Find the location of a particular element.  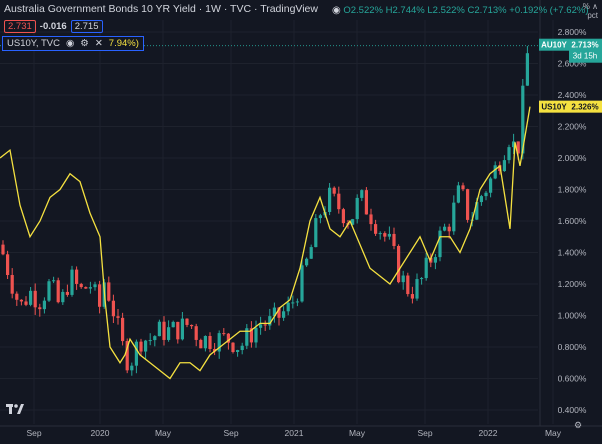

close-value: C2.713% is located at coordinates (487, 10).